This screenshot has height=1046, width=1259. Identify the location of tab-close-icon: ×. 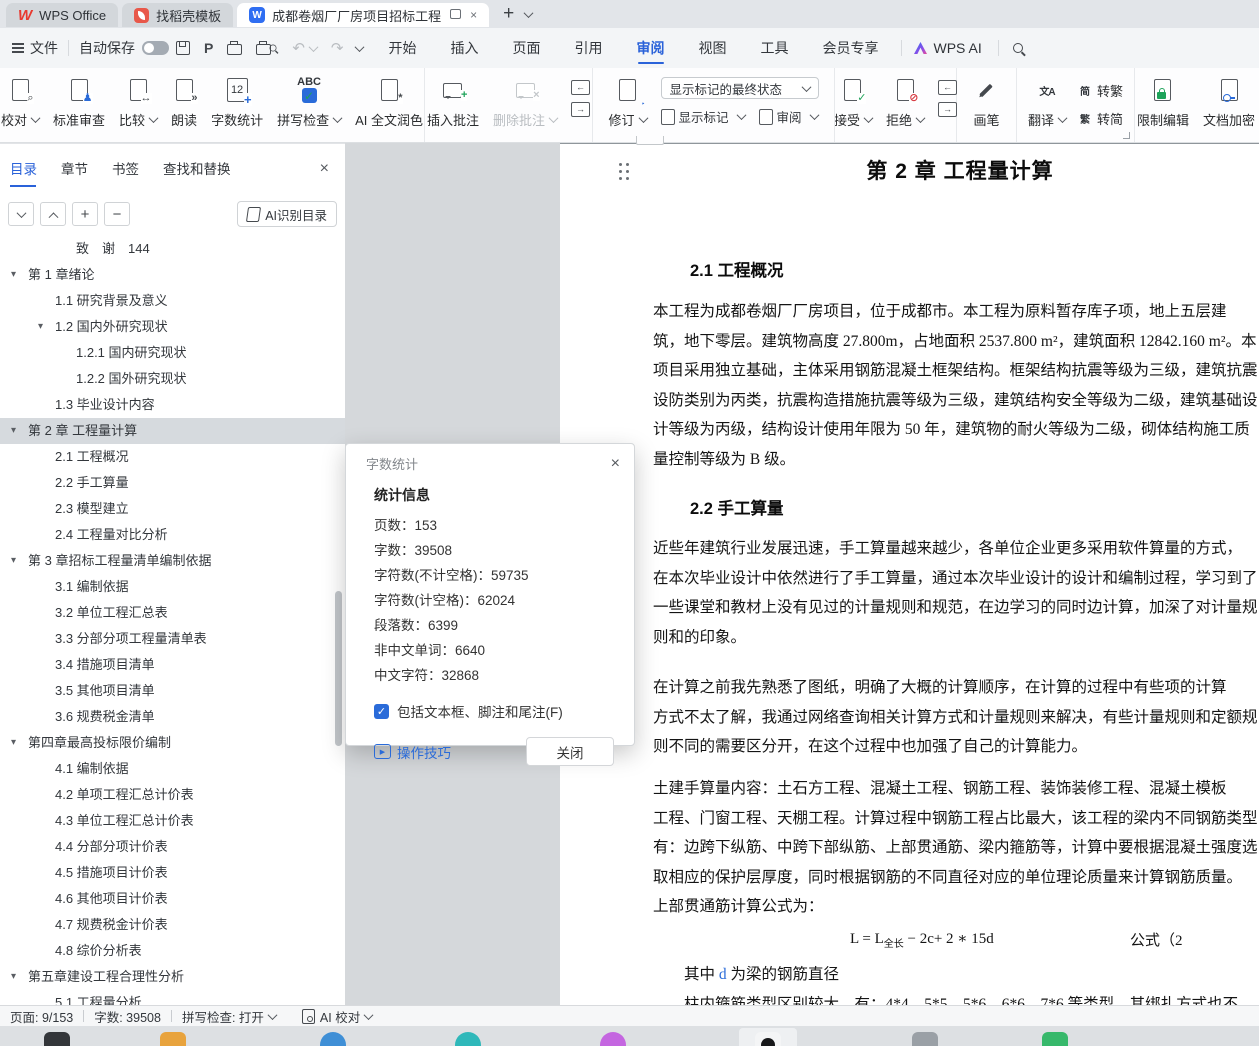
(473, 15).